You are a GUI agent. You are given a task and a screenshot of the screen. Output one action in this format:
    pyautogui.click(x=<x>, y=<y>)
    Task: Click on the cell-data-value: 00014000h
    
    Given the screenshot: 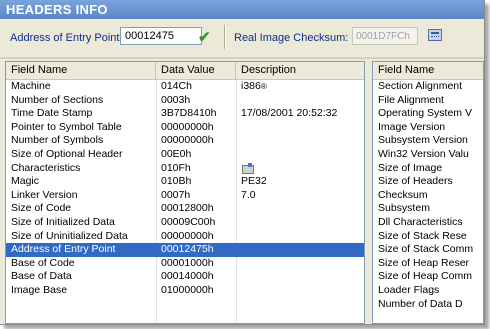 What is the action you would take?
    pyautogui.click(x=187, y=276)
    